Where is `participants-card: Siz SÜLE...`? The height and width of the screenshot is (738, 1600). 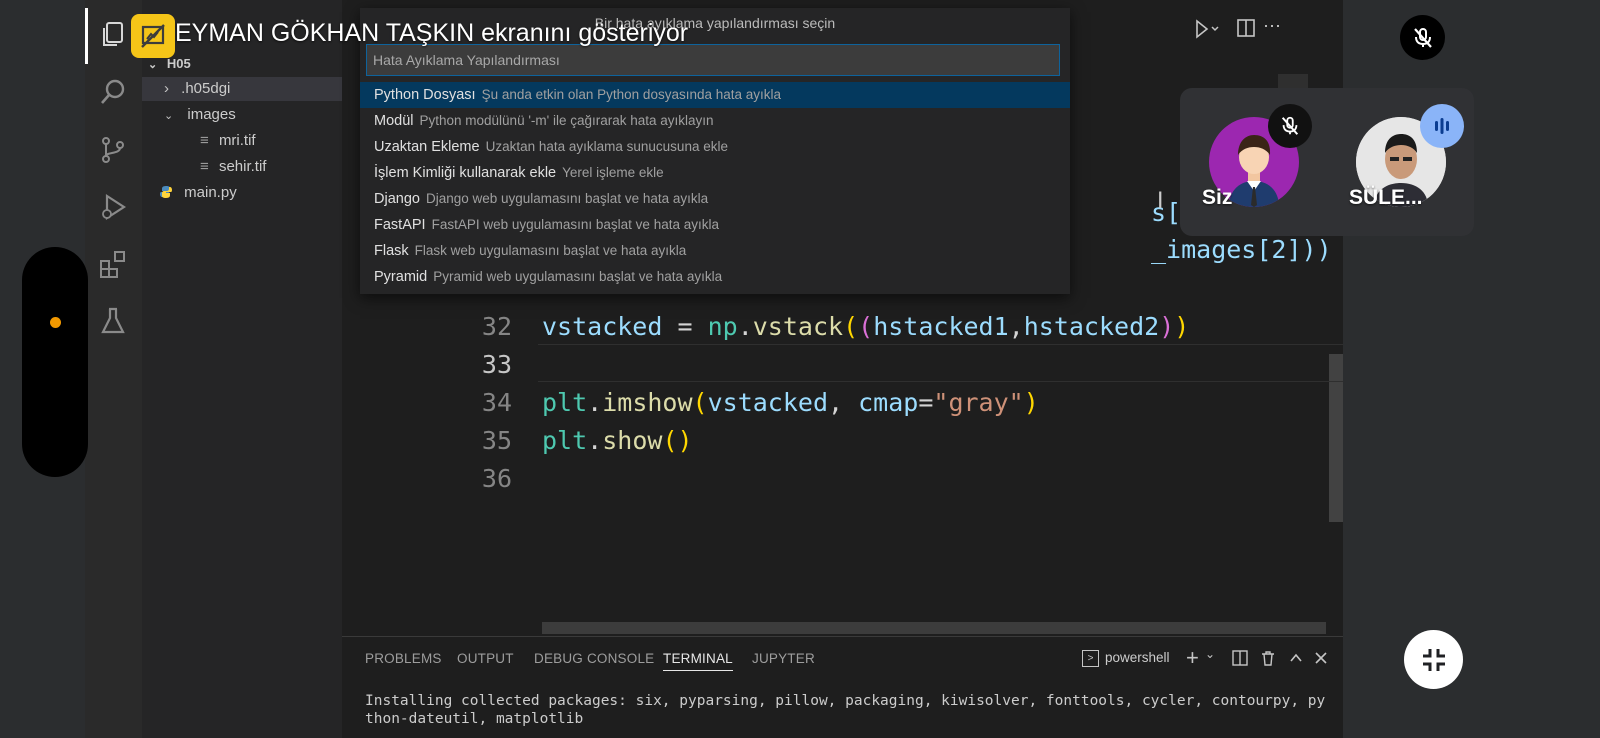
participants-card: Siz SÜLE... is located at coordinates (1327, 162).